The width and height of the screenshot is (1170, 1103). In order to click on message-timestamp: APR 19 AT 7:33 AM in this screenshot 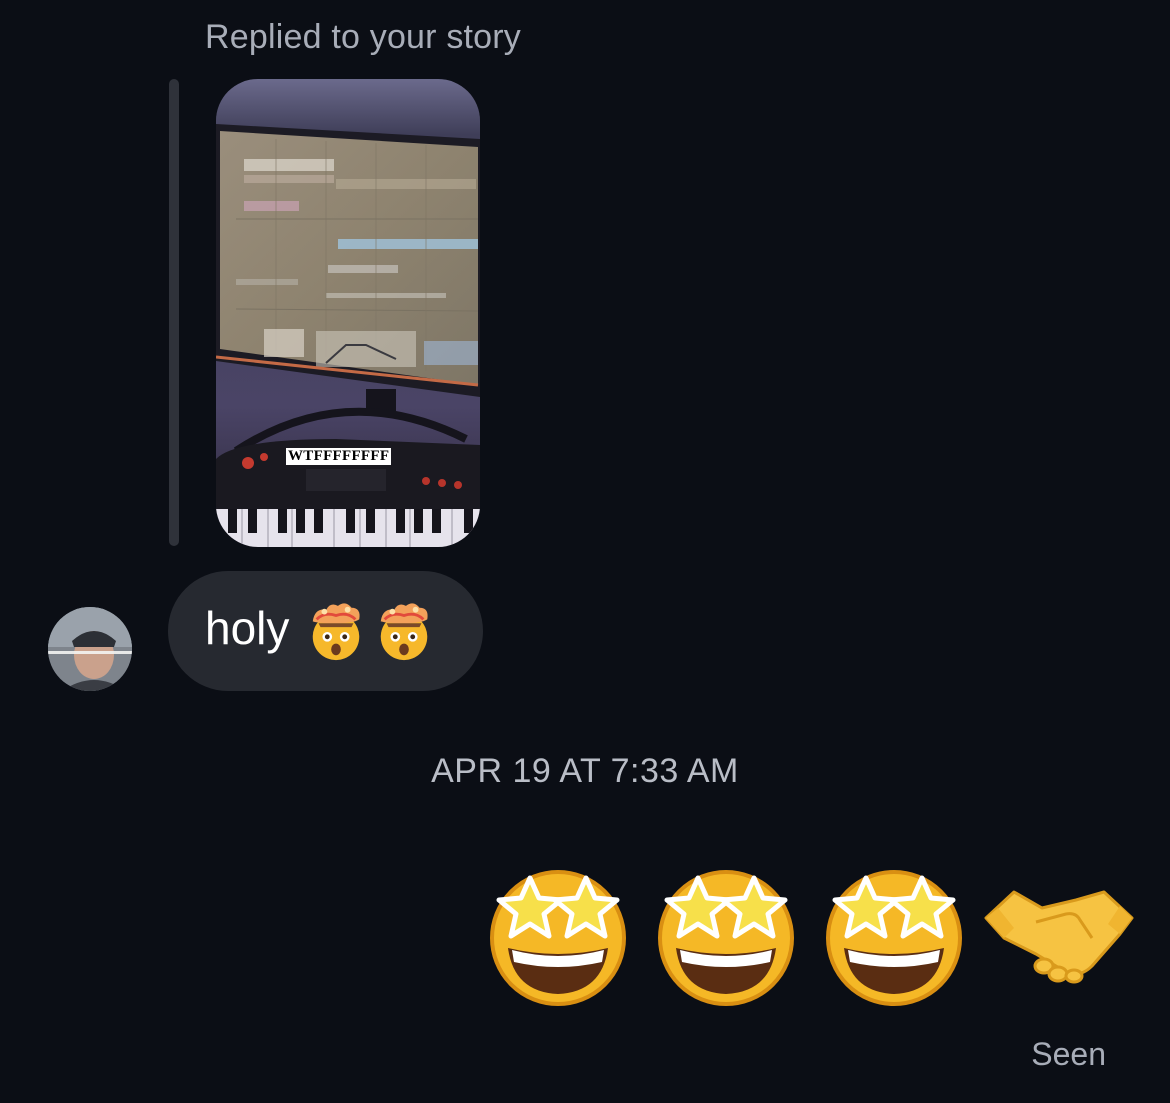, I will do `click(585, 771)`.